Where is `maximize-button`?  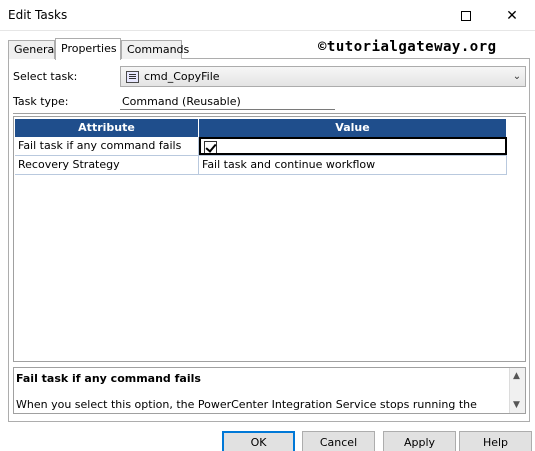
maximize-button is located at coordinates (466, 15).